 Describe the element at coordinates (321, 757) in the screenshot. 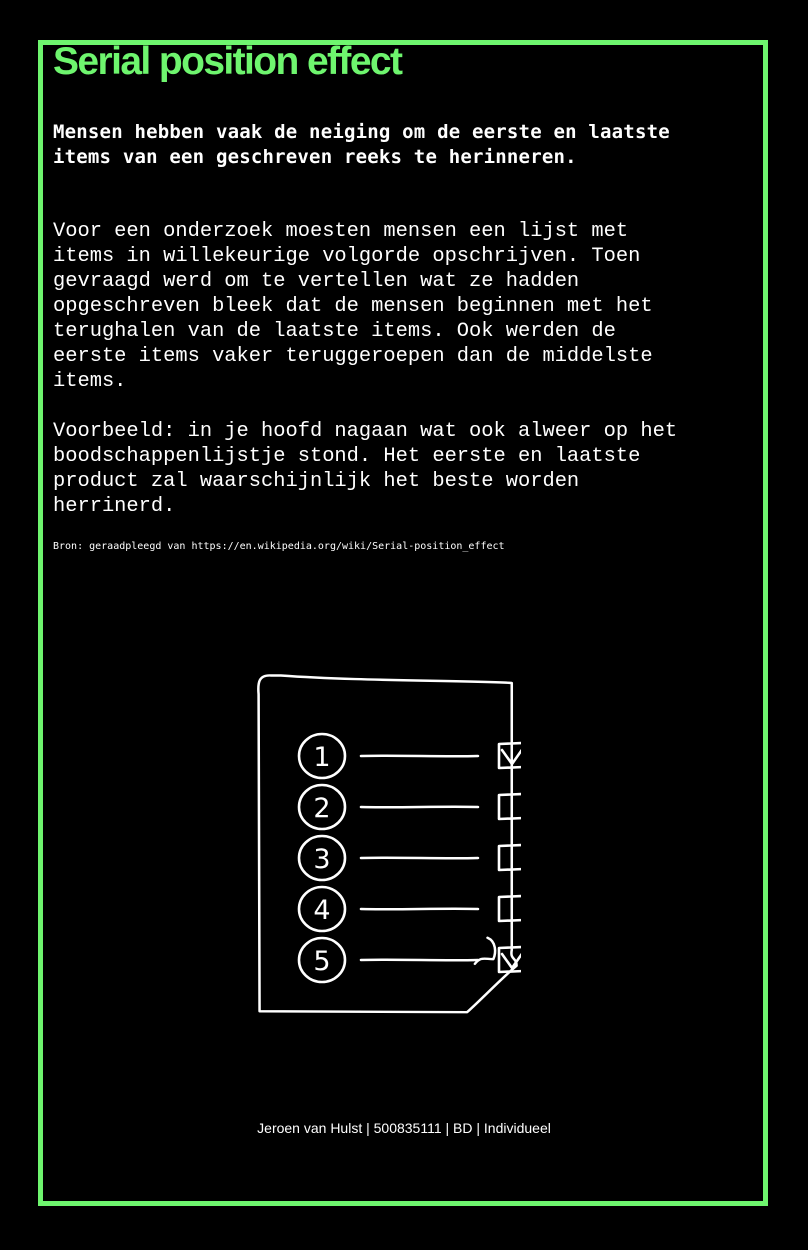

I see `item-number: 1` at that location.